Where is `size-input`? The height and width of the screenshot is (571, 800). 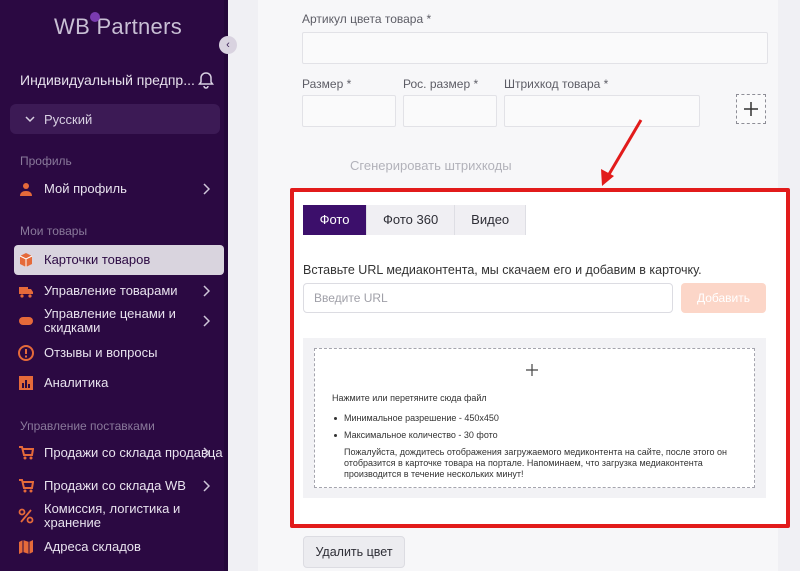
size-input is located at coordinates (349, 111).